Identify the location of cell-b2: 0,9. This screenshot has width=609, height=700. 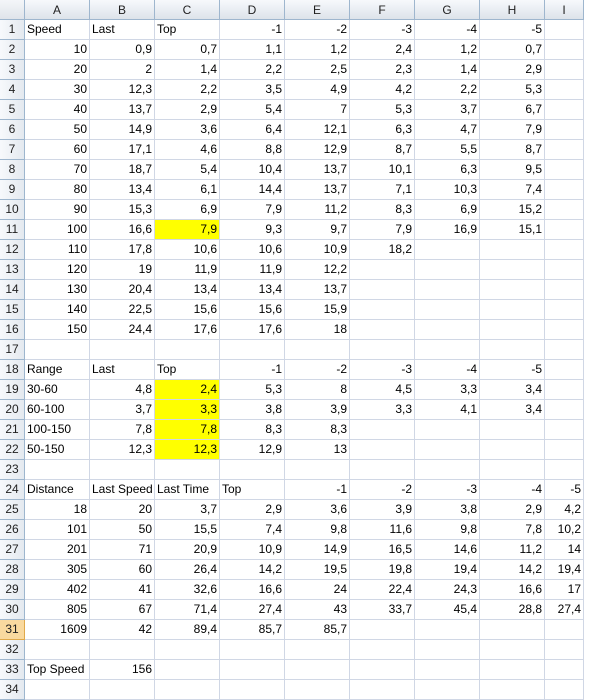
(122, 50).